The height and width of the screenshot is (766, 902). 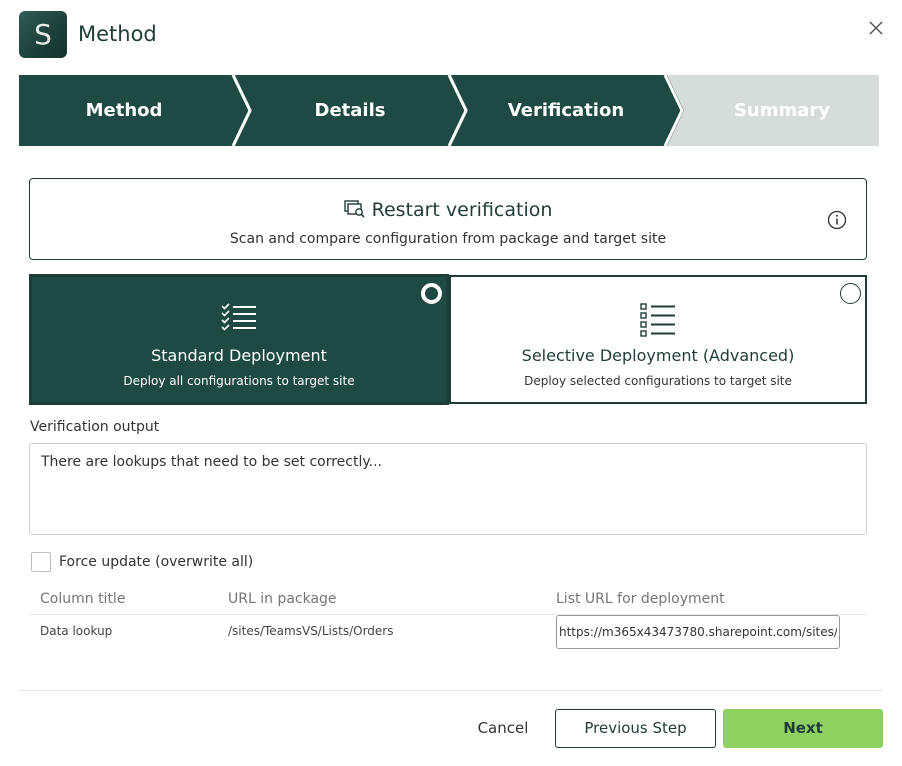 I want to click on list-url-input, so click(x=698, y=632).